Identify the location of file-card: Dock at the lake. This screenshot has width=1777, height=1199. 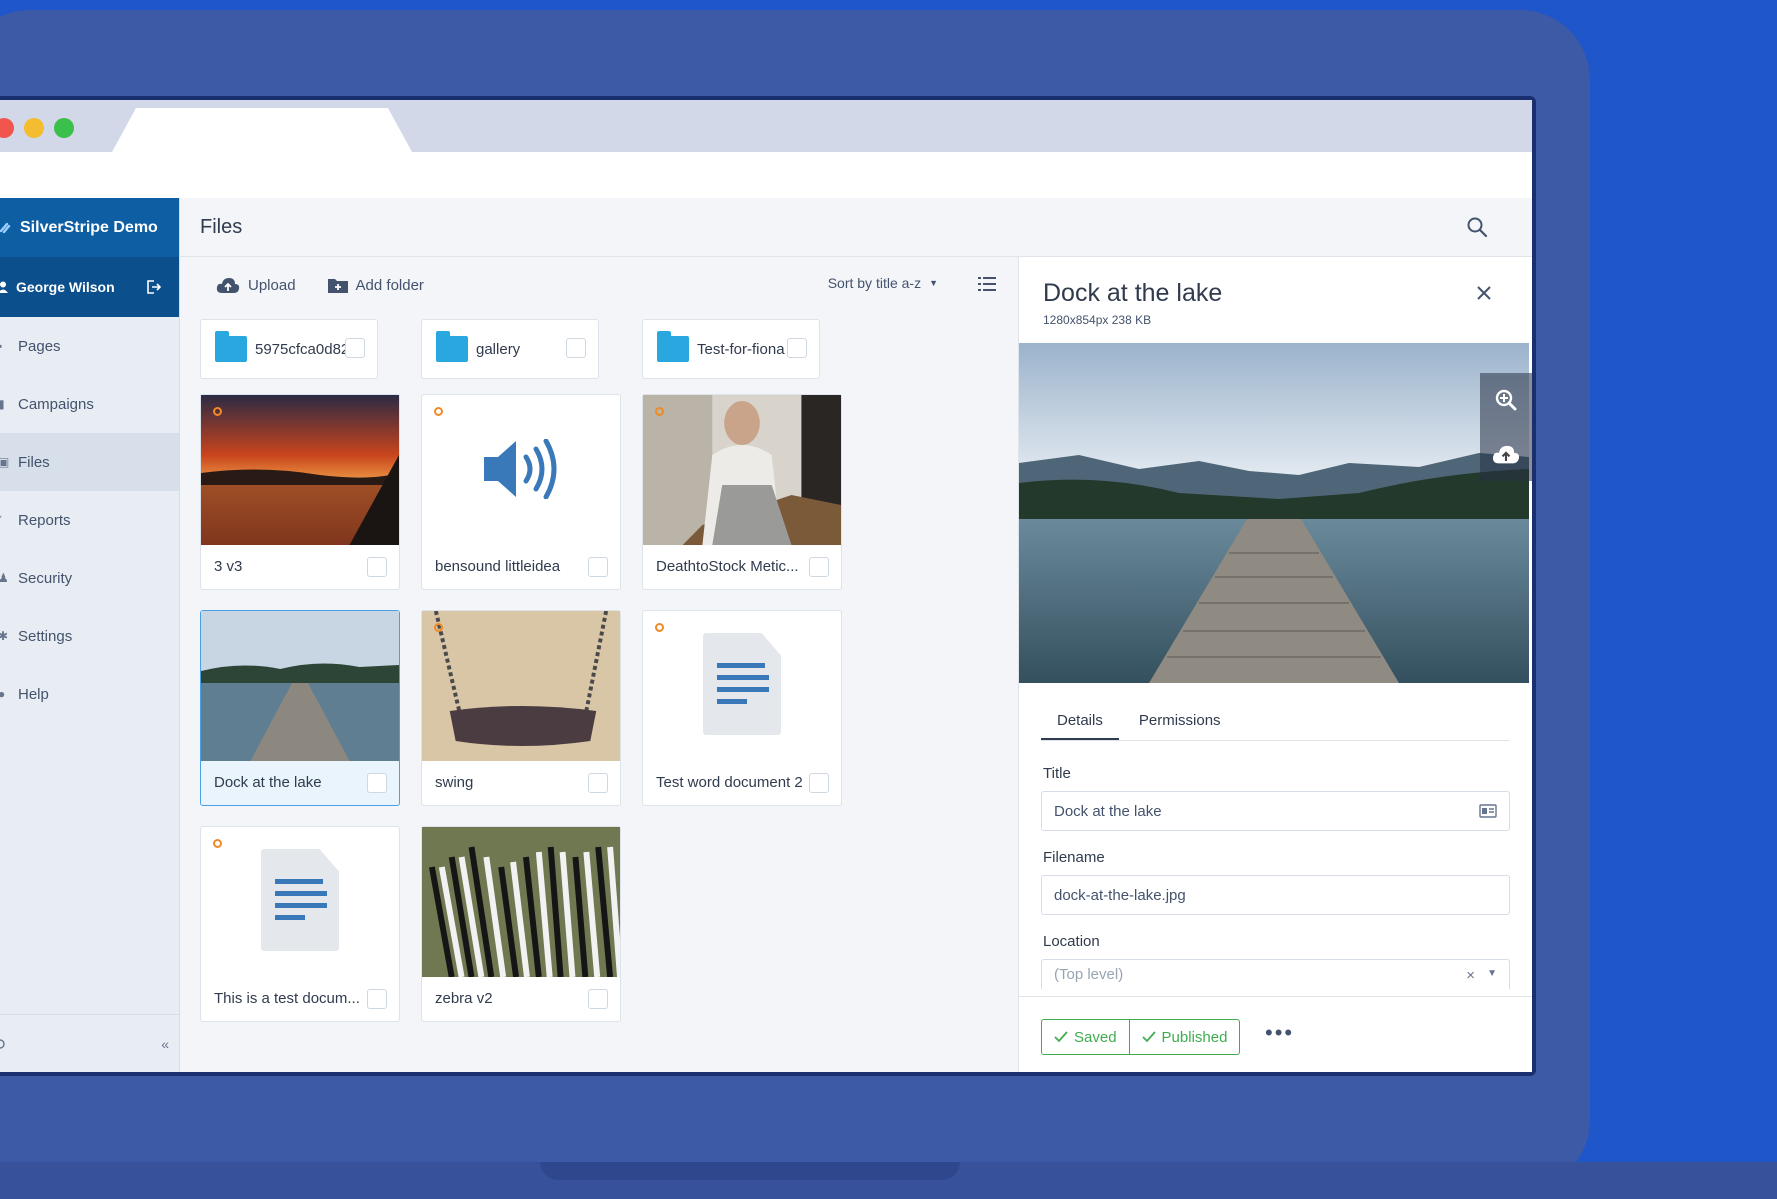
(300, 708).